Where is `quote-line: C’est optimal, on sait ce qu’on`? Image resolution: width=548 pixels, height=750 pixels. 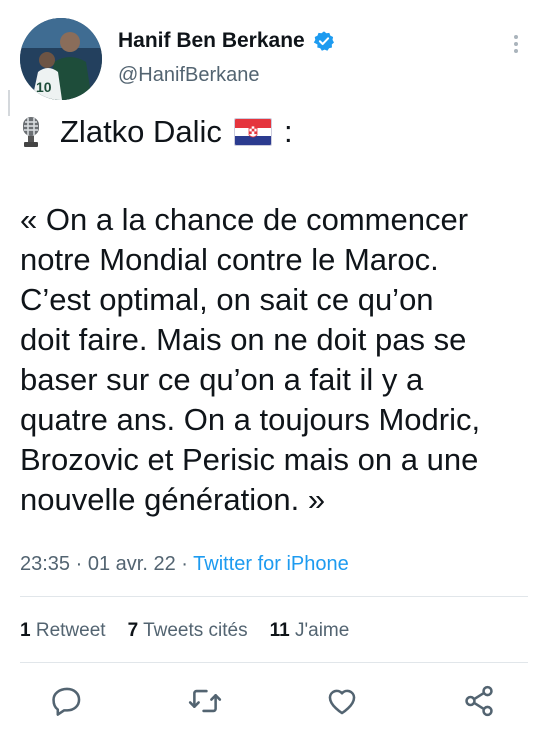 quote-line: C’est optimal, on sait ce qu’on is located at coordinates (227, 299).